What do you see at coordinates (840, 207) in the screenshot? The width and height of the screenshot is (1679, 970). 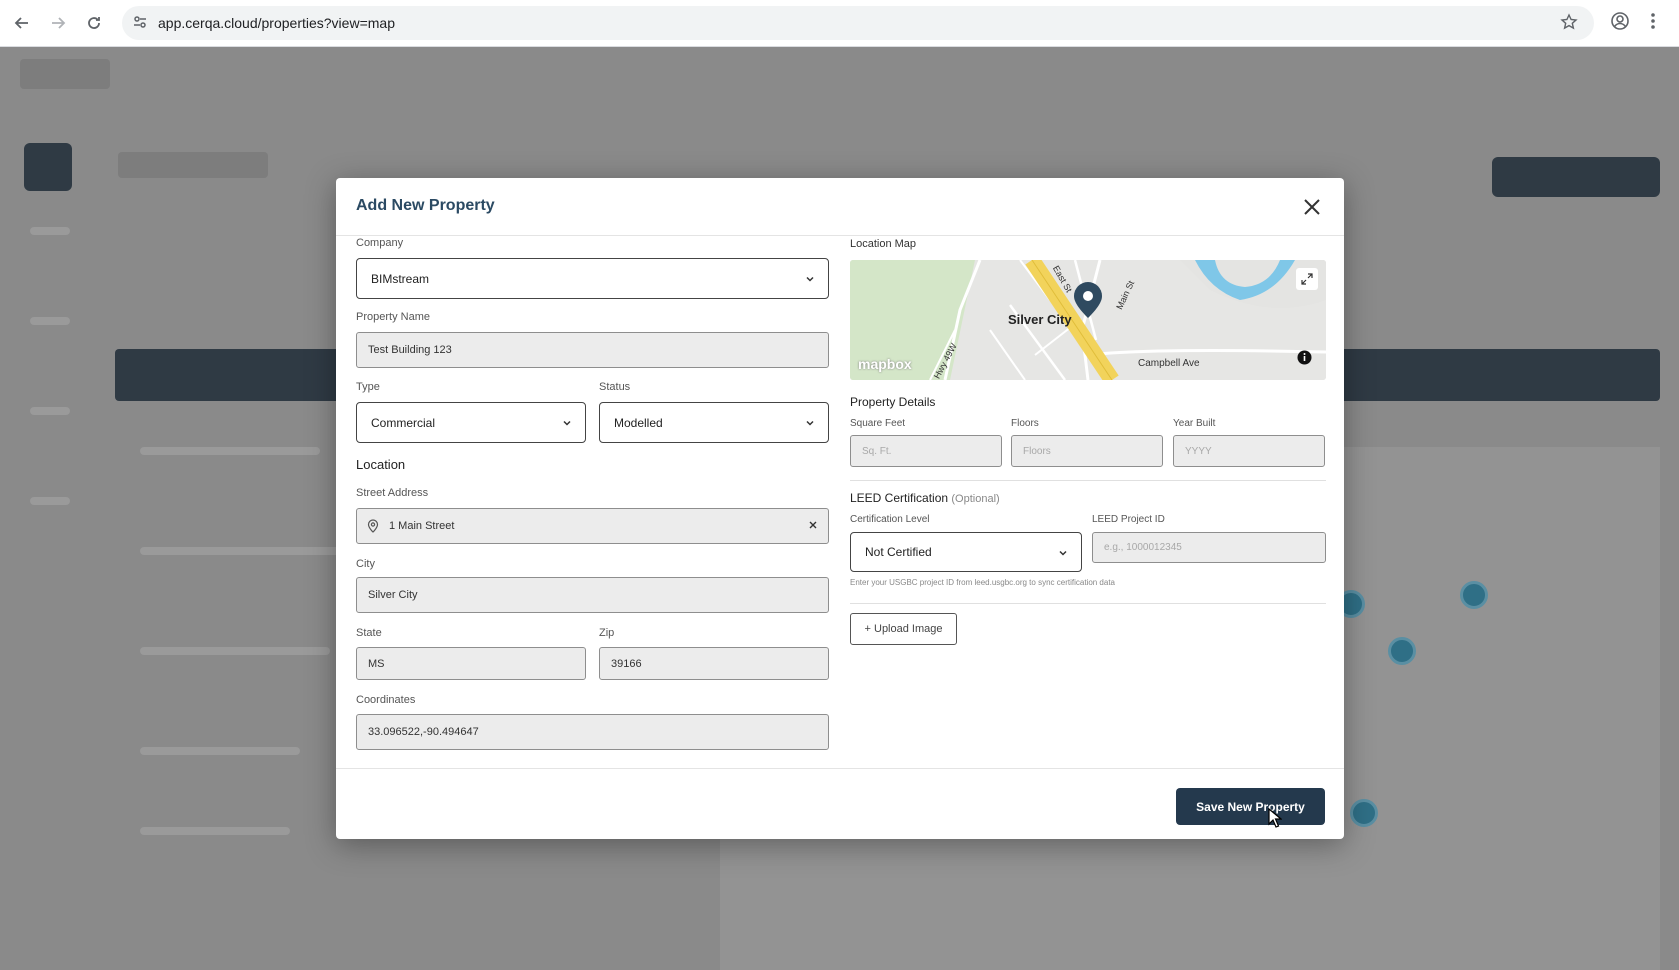 I see `modal-header: Add New Property` at bounding box center [840, 207].